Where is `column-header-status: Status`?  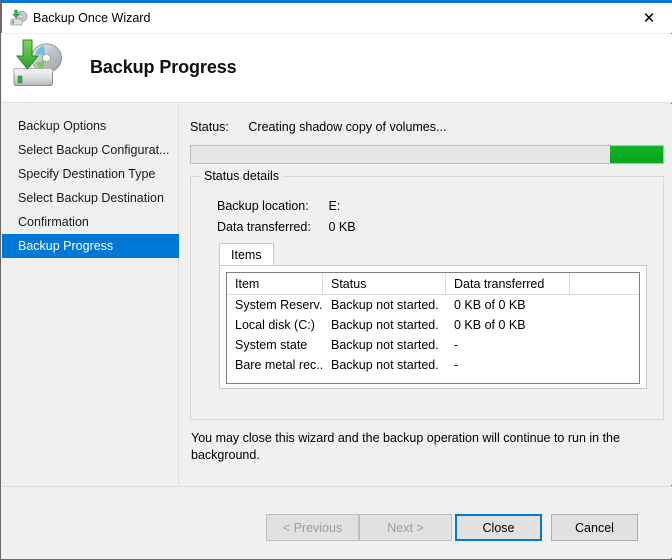 column-header-status: Status is located at coordinates (384, 283).